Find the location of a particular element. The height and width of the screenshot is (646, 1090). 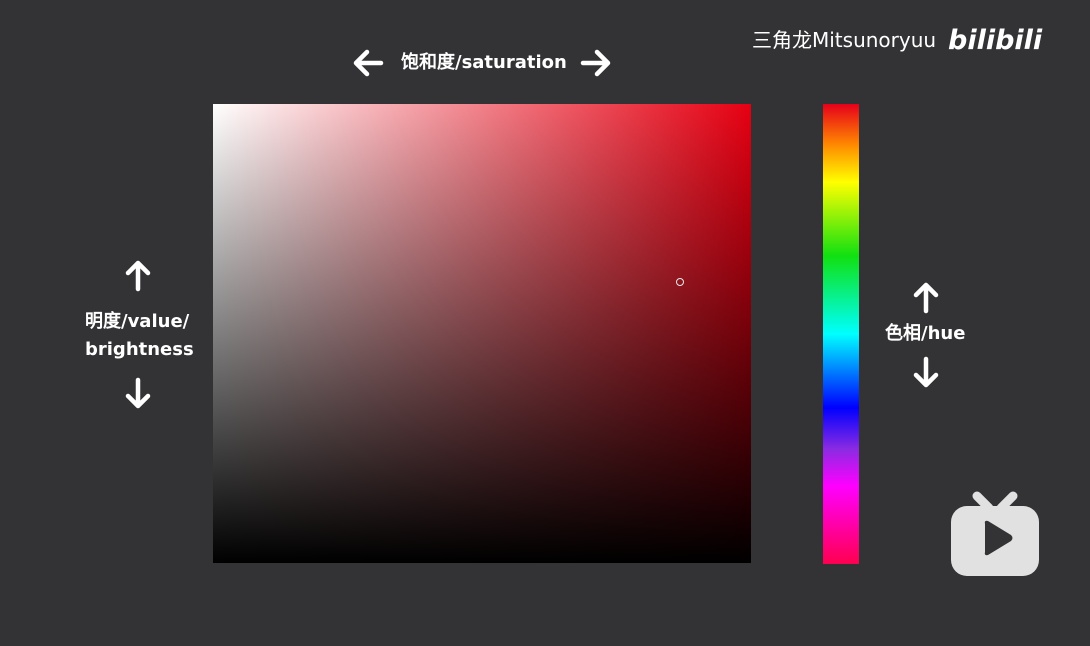

bilibili-tv-icon is located at coordinates (995, 534).